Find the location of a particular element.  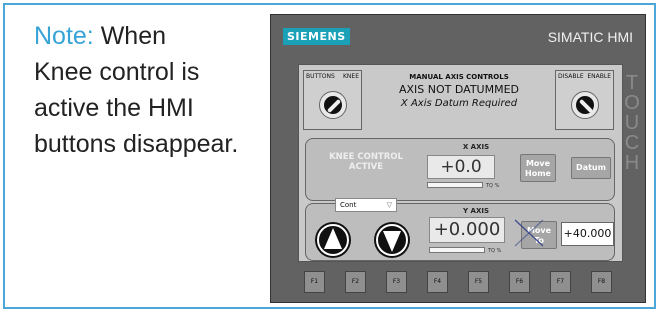

function-key-f5: F5 is located at coordinates (478, 282).